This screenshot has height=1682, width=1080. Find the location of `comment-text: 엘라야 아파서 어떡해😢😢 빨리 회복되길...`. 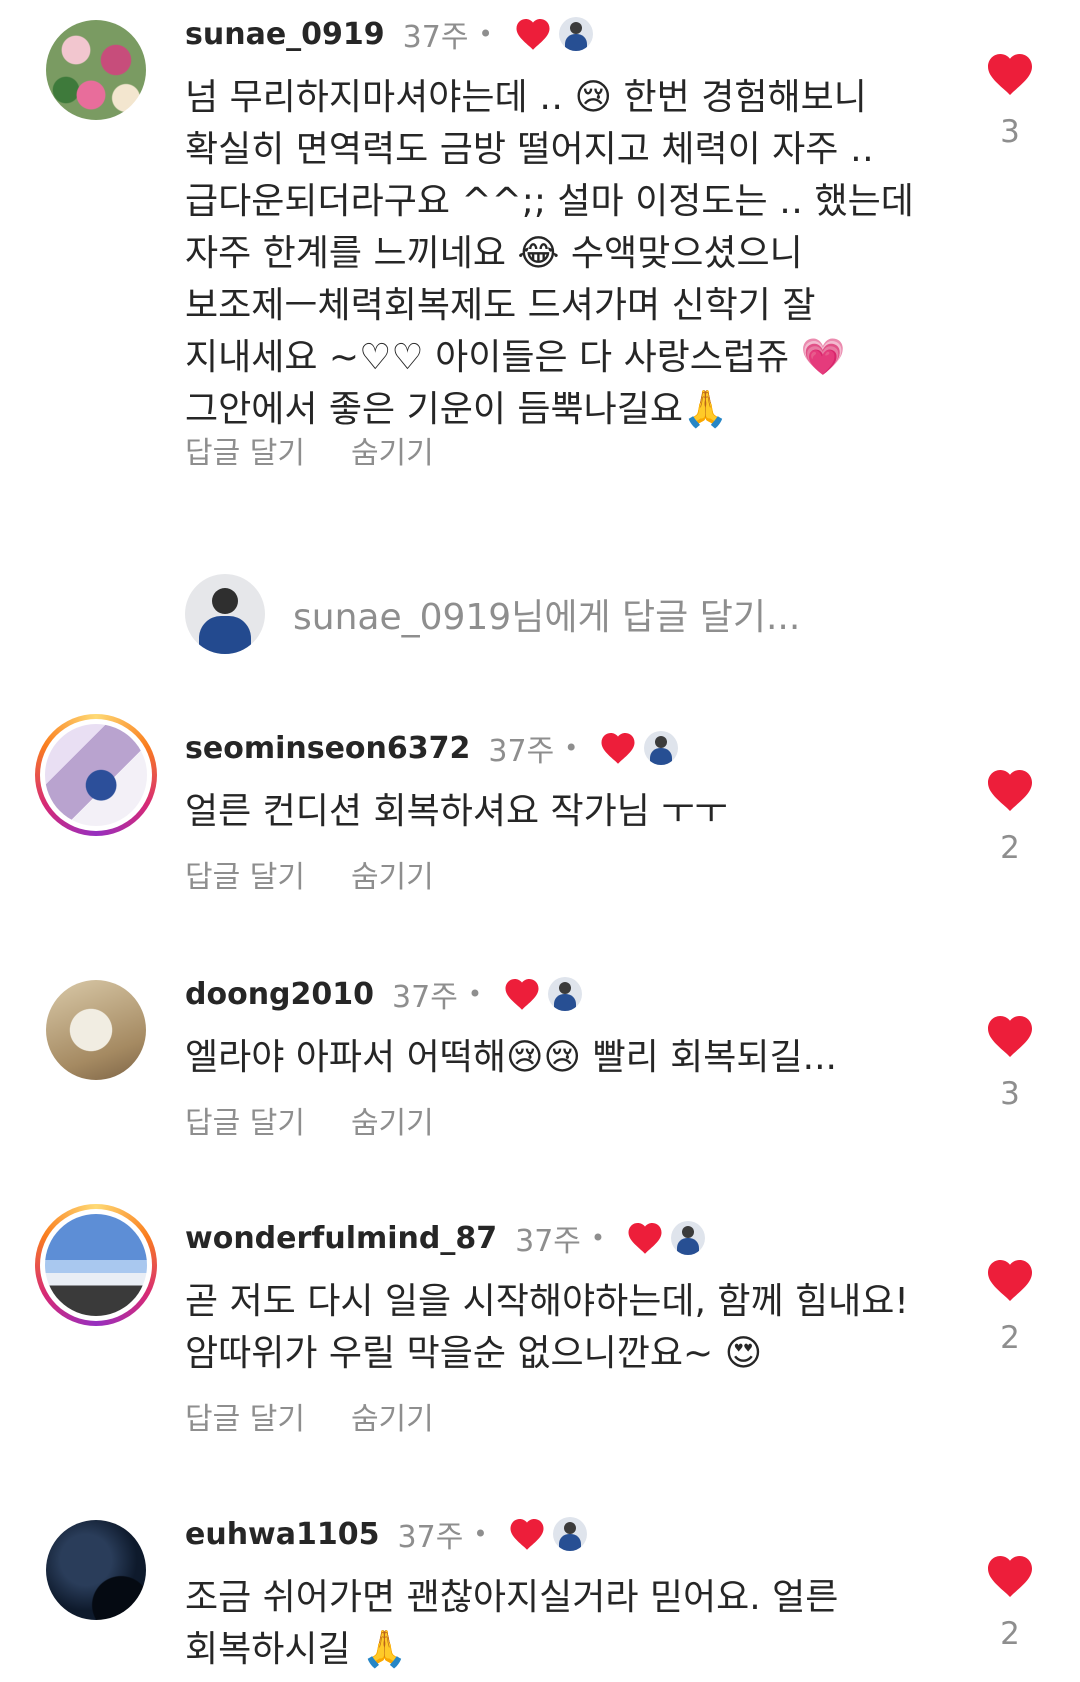

comment-text: 엘라야 아파서 어떡해😢😢 빨리 회복되길... is located at coordinates (511, 1057).